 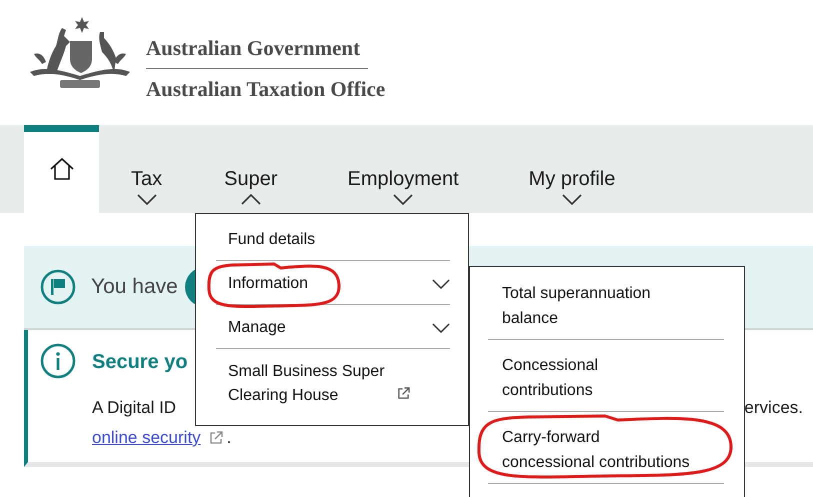 What do you see at coordinates (333, 287) in the screenshot?
I see `menu-item: Information` at bounding box center [333, 287].